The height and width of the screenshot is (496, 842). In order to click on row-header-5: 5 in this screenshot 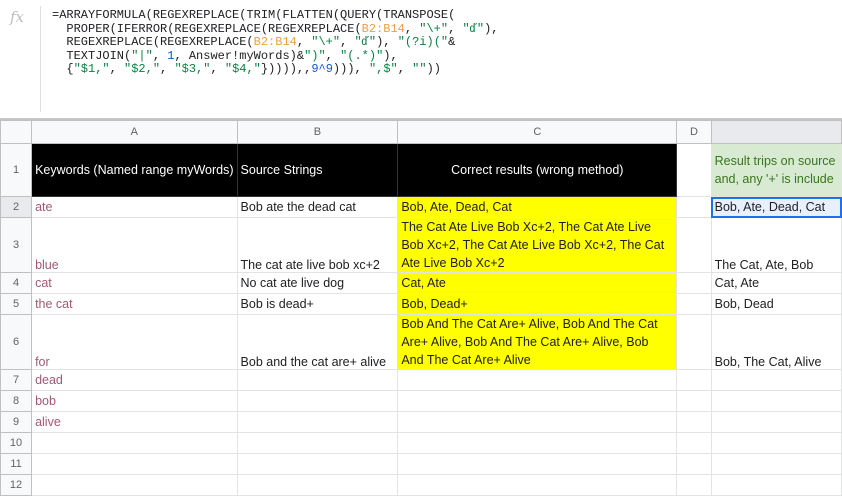, I will do `click(16, 304)`.